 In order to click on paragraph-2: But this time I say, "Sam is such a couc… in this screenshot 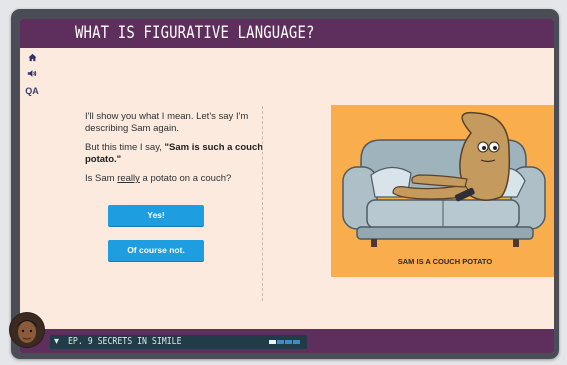, I will do `click(175, 154)`.